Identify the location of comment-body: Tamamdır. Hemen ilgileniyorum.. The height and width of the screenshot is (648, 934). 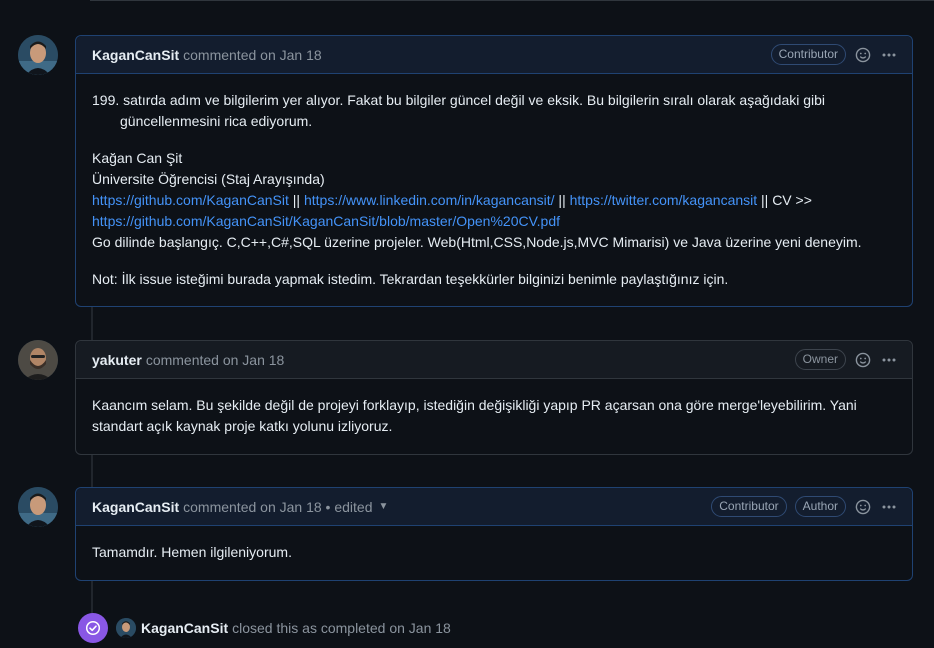
(494, 551).